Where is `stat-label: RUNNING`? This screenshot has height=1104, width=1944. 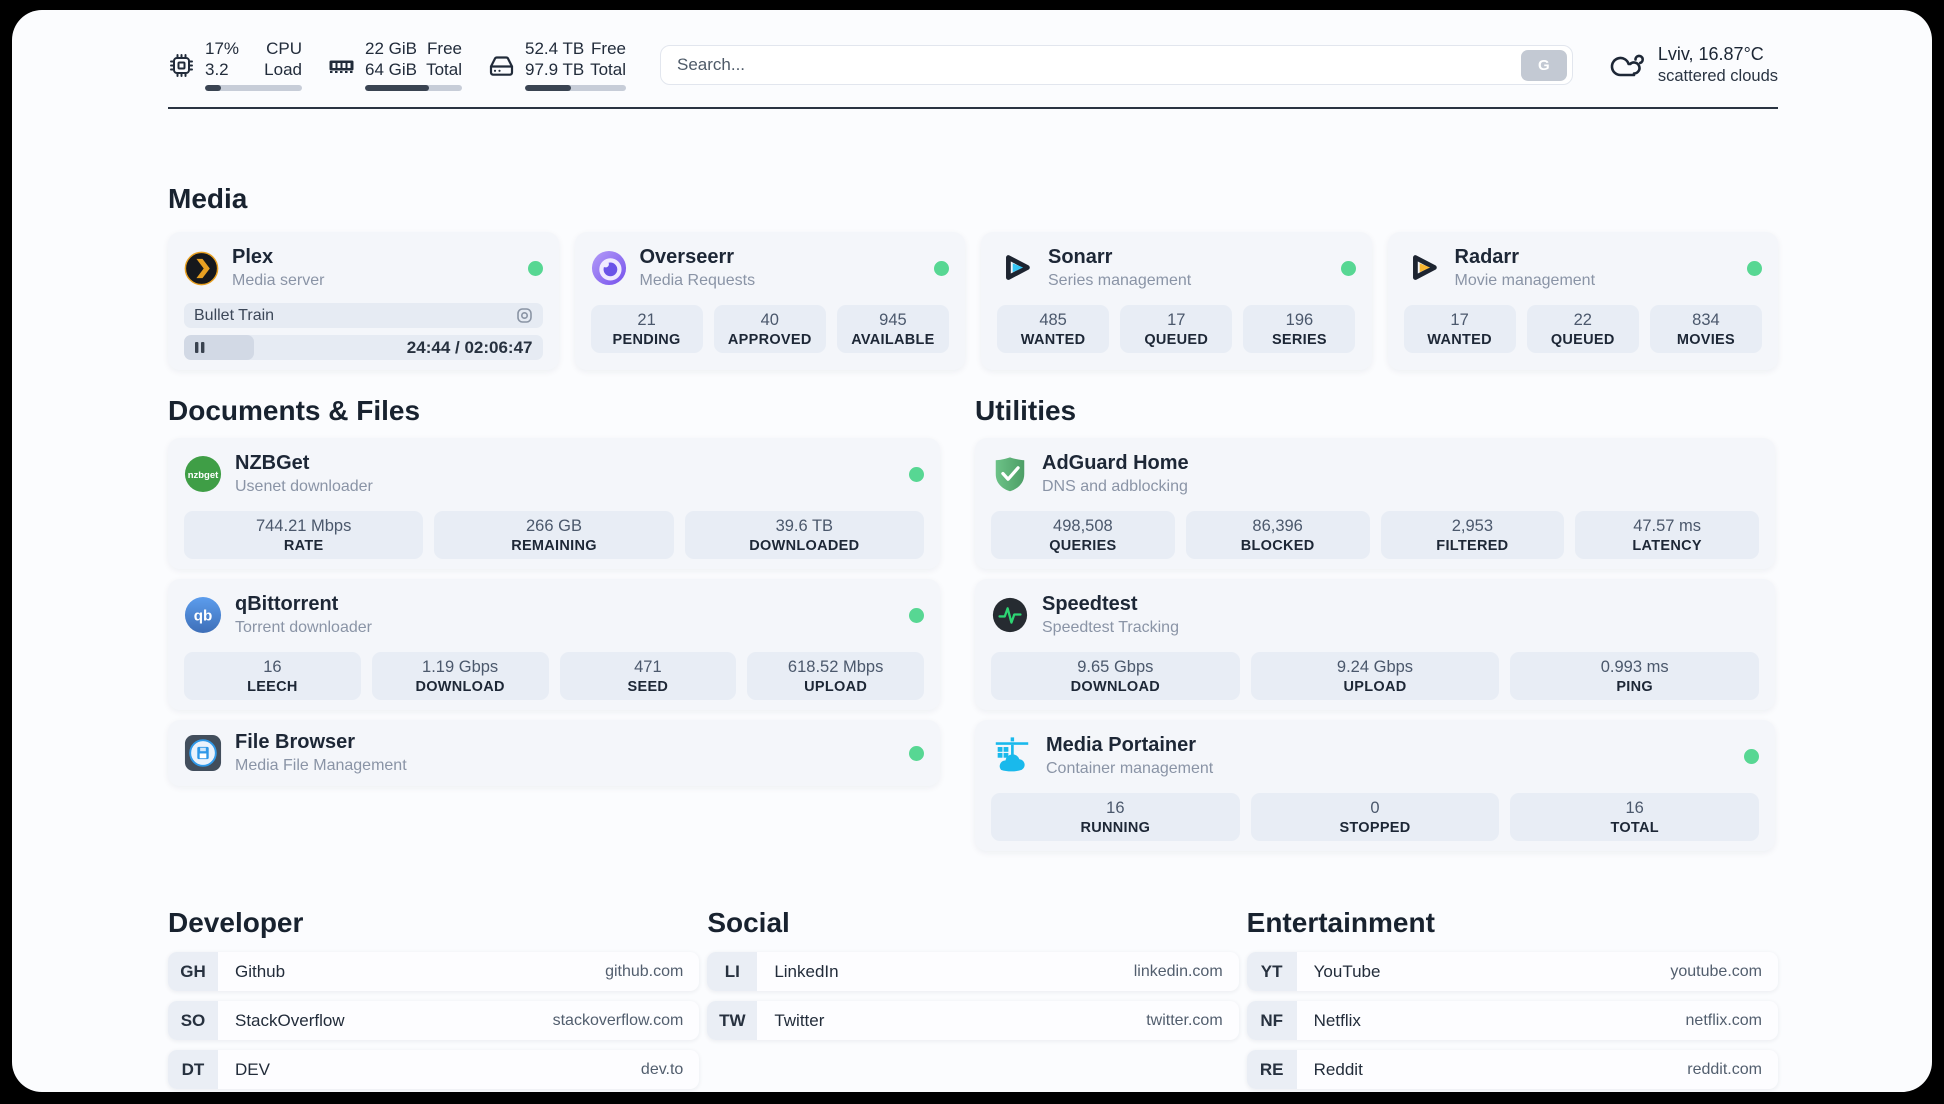
stat-label: RUNNING is located at coordinates (1115, 827).